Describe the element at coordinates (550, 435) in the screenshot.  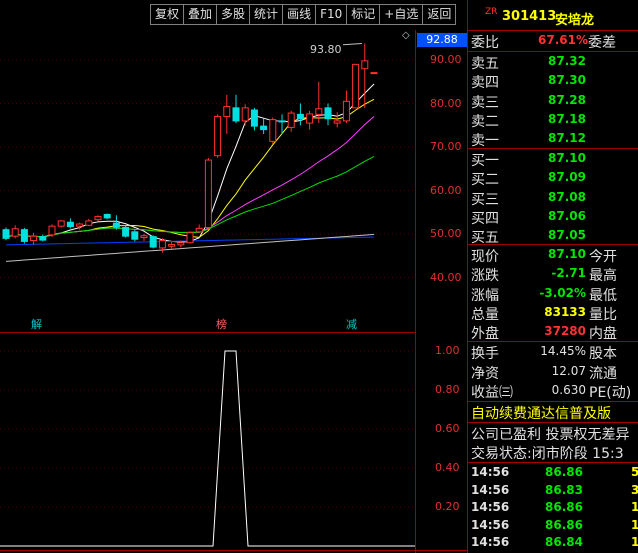
I see `company-notice: 公司已盈利 投票权无差异` at that location.